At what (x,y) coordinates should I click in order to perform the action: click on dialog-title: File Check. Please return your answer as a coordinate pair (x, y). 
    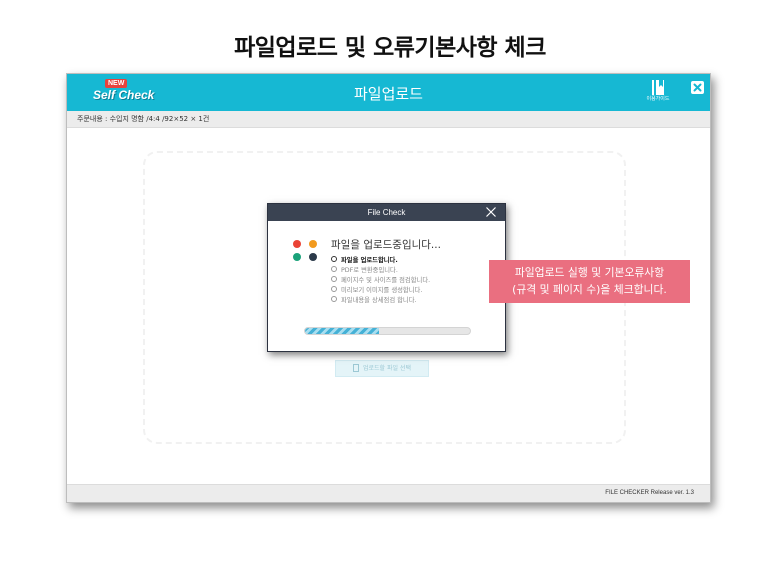
    Looking at the image, I should click on (386, 212).